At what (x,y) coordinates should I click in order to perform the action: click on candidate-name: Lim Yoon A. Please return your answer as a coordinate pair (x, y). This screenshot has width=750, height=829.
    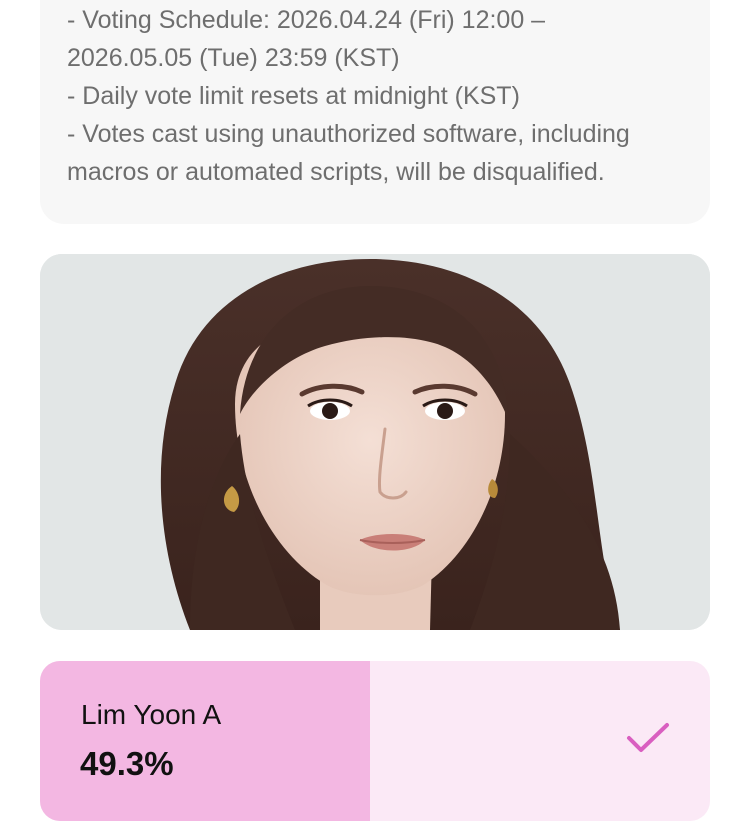
    Looking at the image, I should click on (151, 714).